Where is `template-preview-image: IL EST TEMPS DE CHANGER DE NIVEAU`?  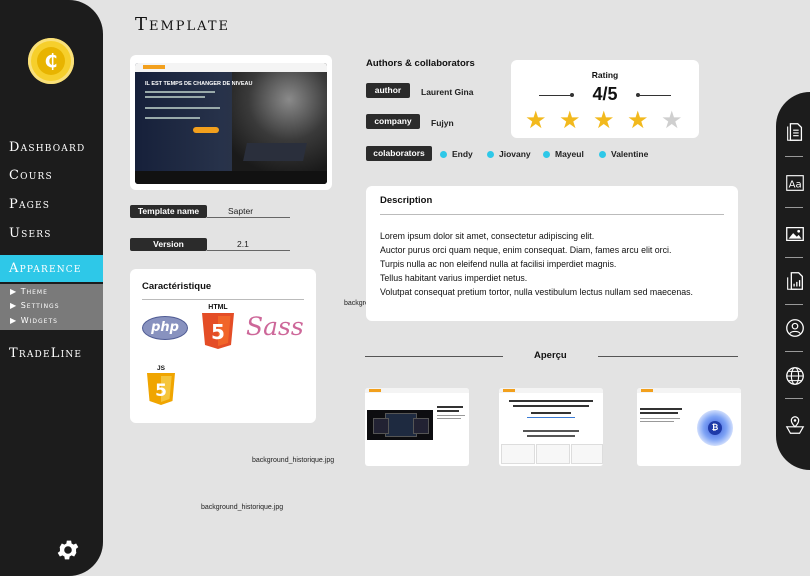
template-preview-image: IL EST TEMPS DE CHANGER DE NIVEAU is located at coordinates (231, 123).